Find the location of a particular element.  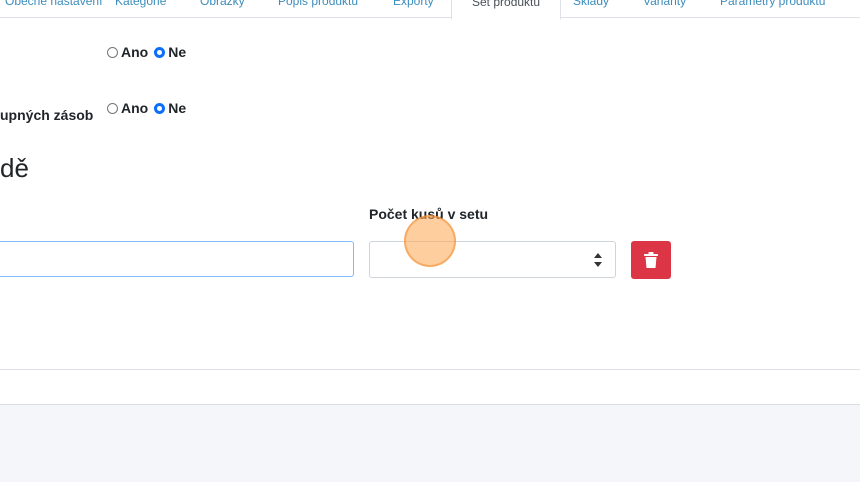

tab-exports: Exporty is located at coordinates (413, 8).